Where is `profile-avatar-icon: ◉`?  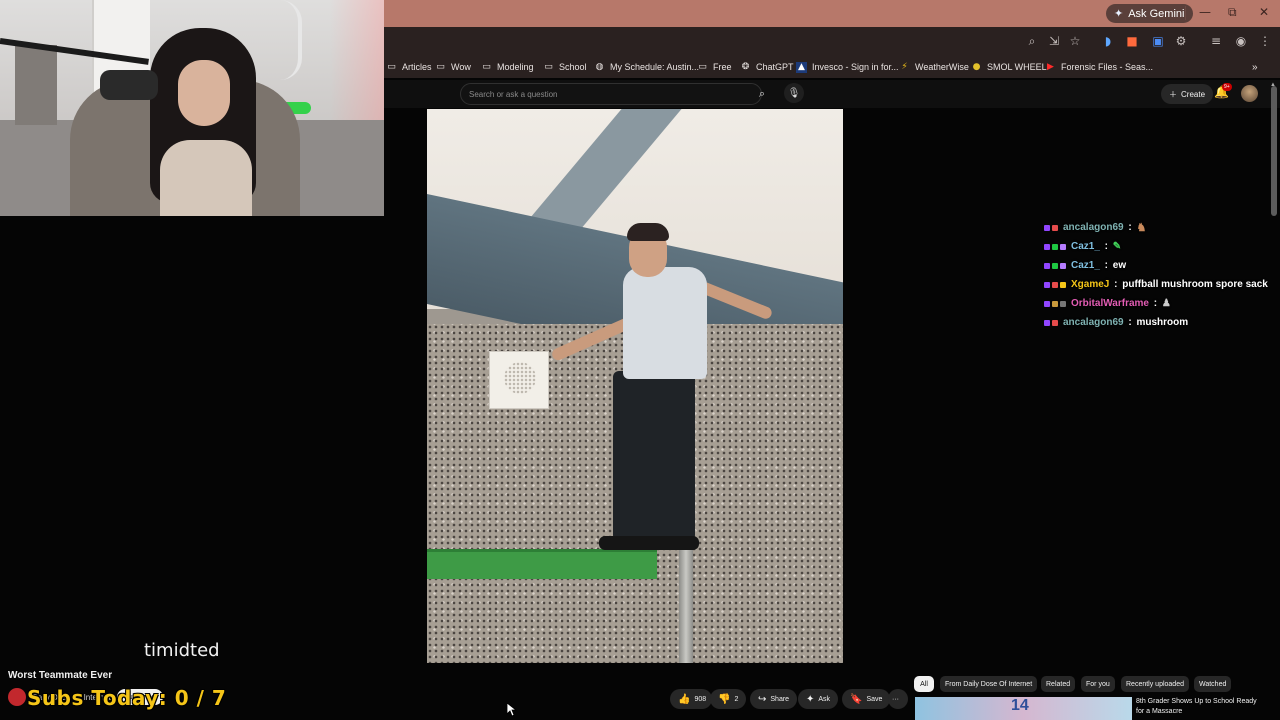
profile-avatar-icon: ◉ is located at coordinates (1241, 41).